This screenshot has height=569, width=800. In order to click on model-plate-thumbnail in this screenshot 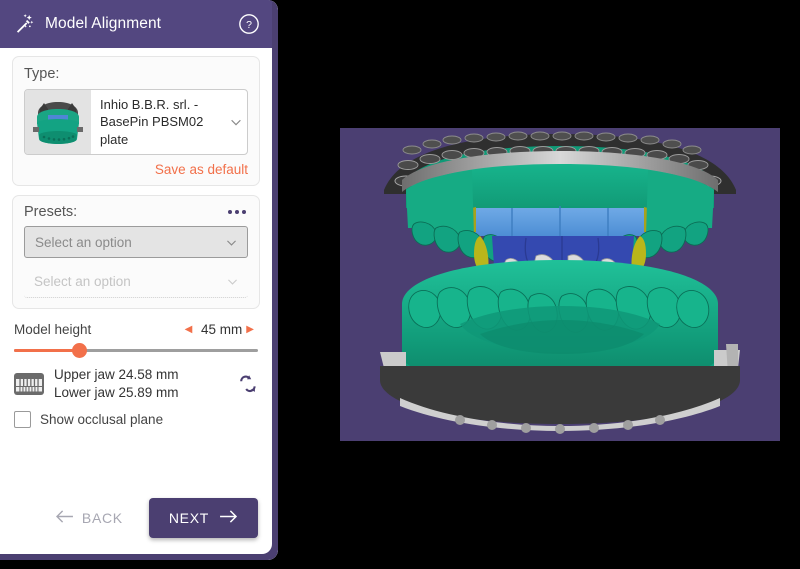, I will do `click(58, 122)`.